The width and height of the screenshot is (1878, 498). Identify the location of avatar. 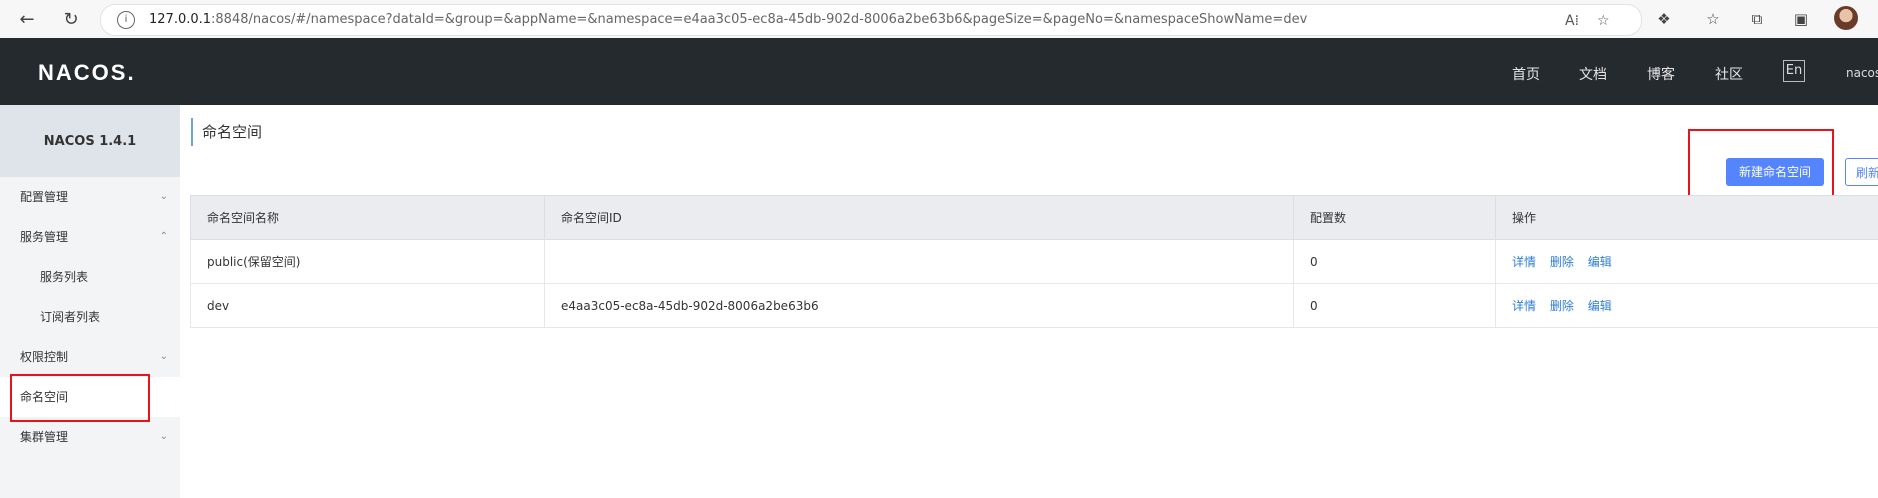
(1846, 18).